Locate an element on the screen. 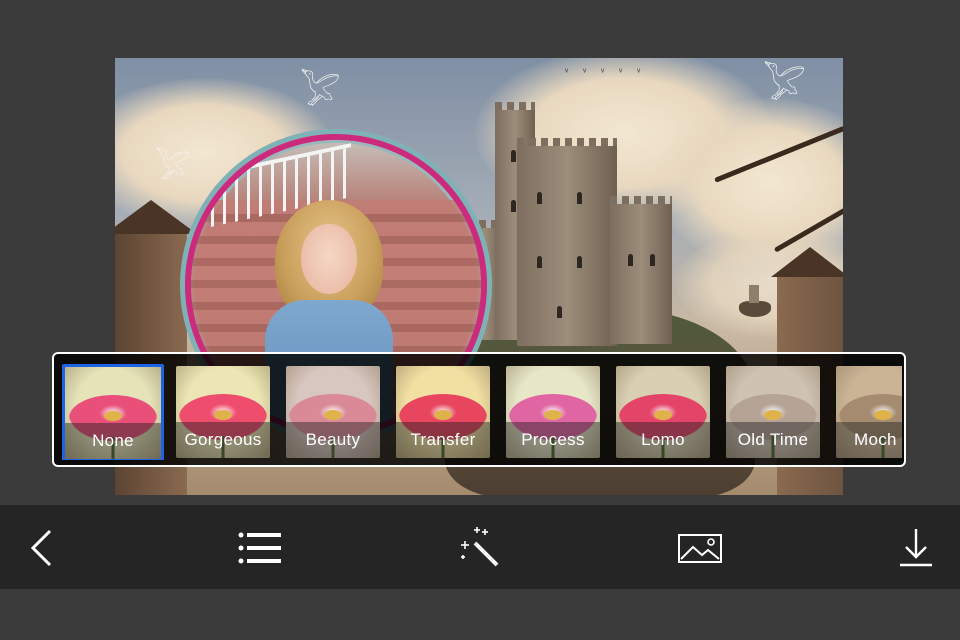 This screenshot has width=960, height=640. filter-gorgeous: Gorgeous is located at coordinates (223, 412).